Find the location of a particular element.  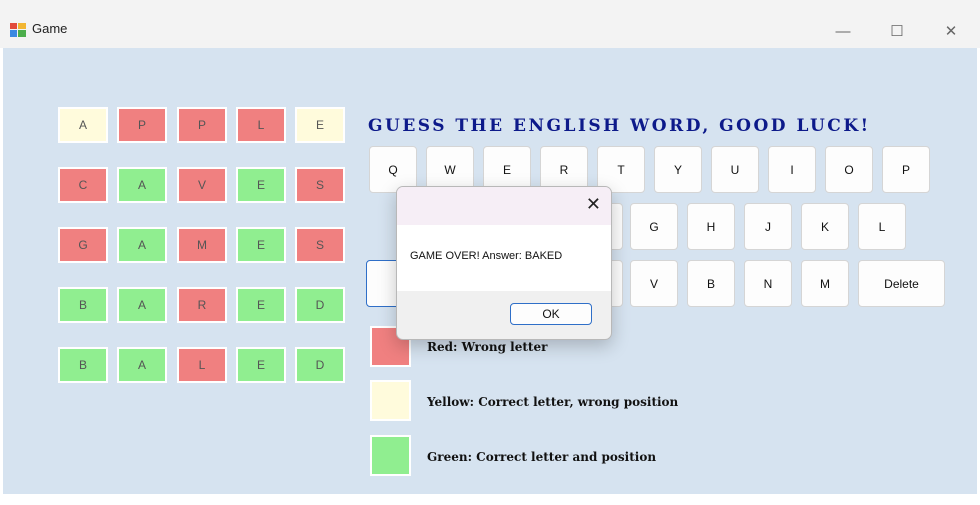

window-title: Game is located at coordinates (50, 28).